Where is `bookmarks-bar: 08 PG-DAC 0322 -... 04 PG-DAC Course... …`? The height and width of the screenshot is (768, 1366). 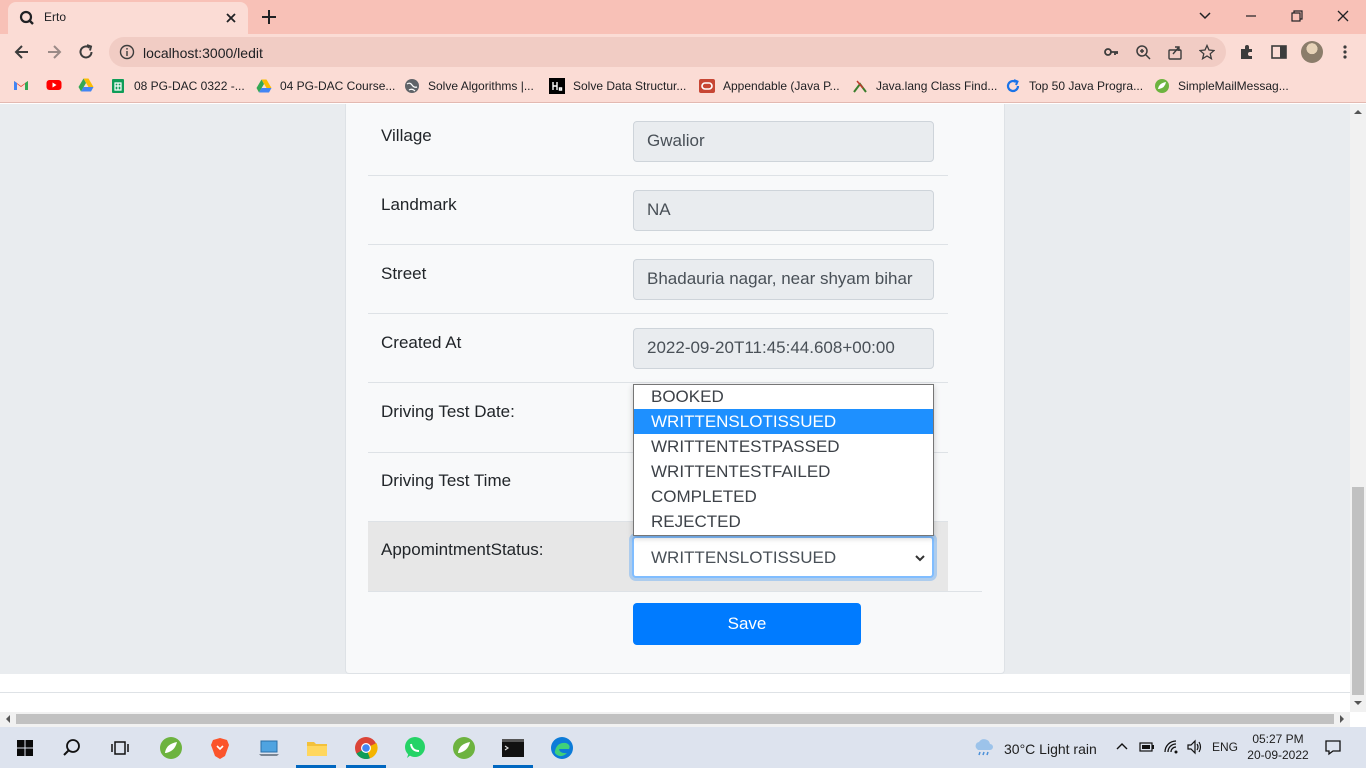
bookmarks-bar: 08 PG-DAC 0322 -... 04 PG-DAC Course... … is located at coordinates (683, 86).